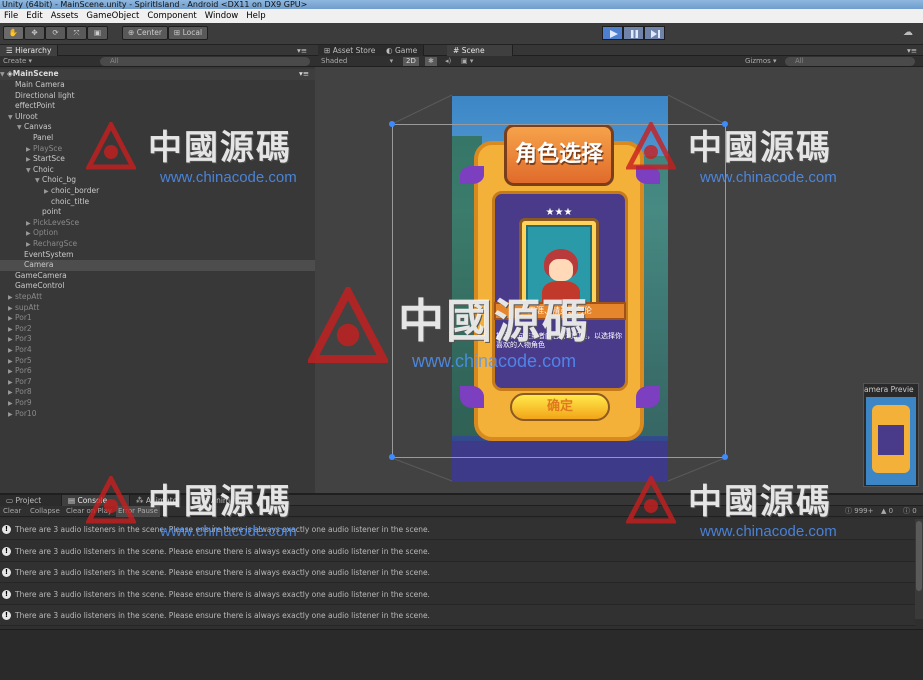 The width and height of the screenshot is (923, 680). I want to click on tab-animation: ◷ Animation, so click(229, 500).